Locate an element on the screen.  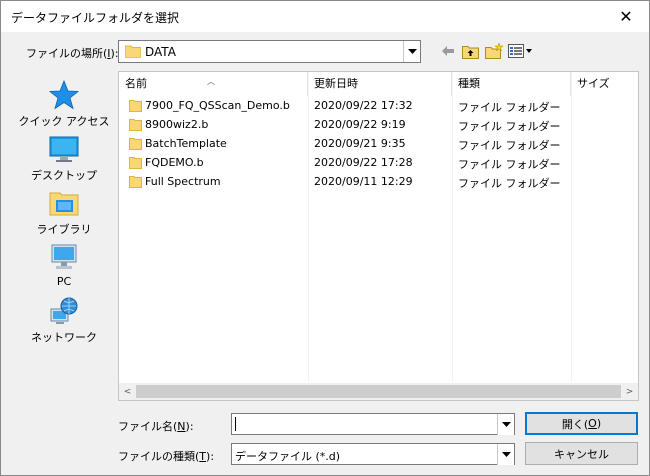
column-header-name: 名前 ︿ is located at coordinates (213, 84).